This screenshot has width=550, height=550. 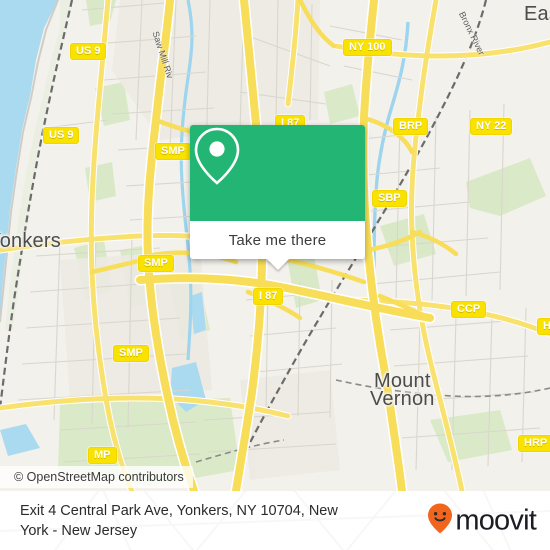 I want to click on take-me-there-label: Take me there, so click(x=277, y=240).